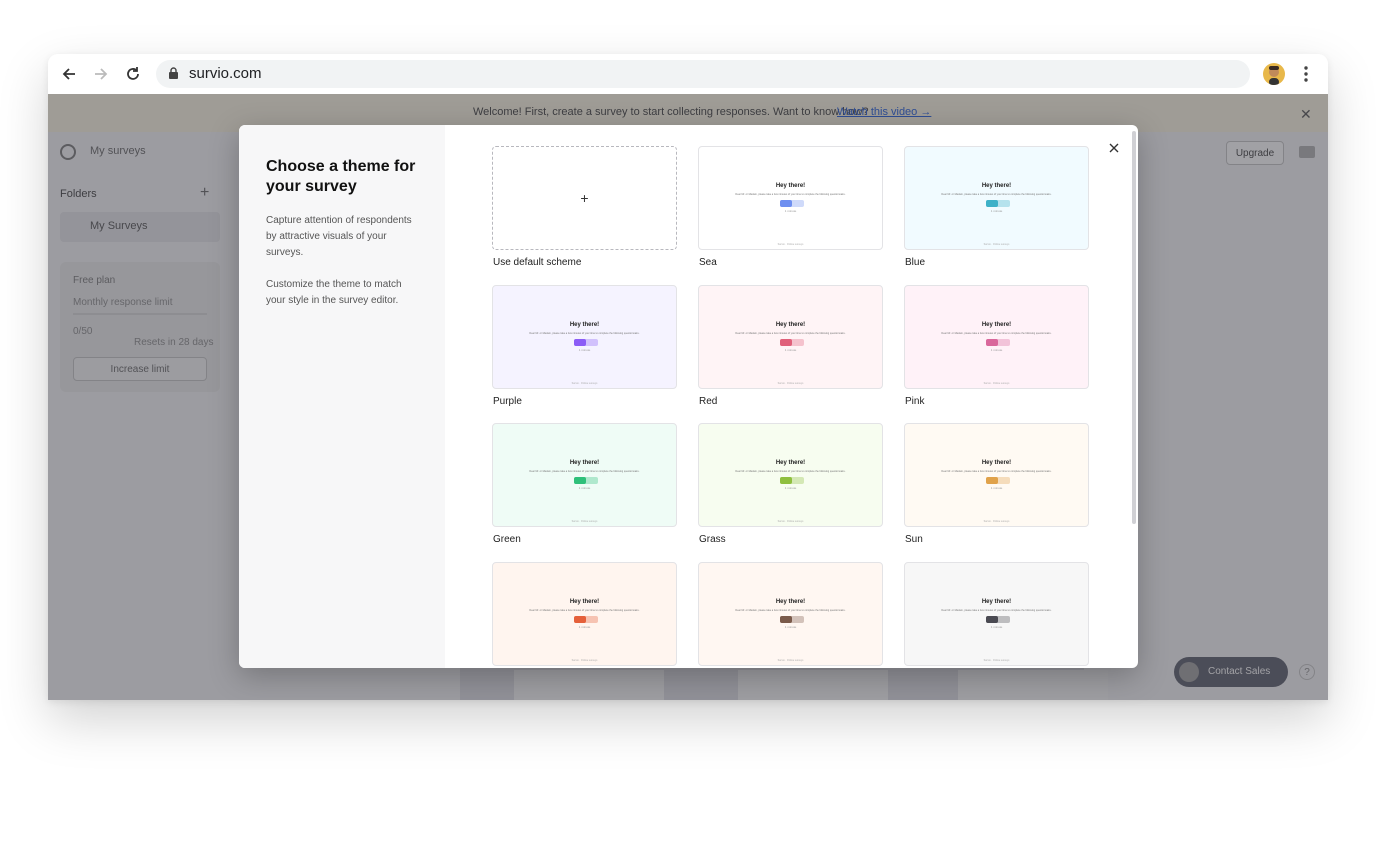 The height and width of the screenshot is (862, 1376). Describe the element at coordinates (915, 262) in the screenshot. I see `theme-label: Blue` at that location.